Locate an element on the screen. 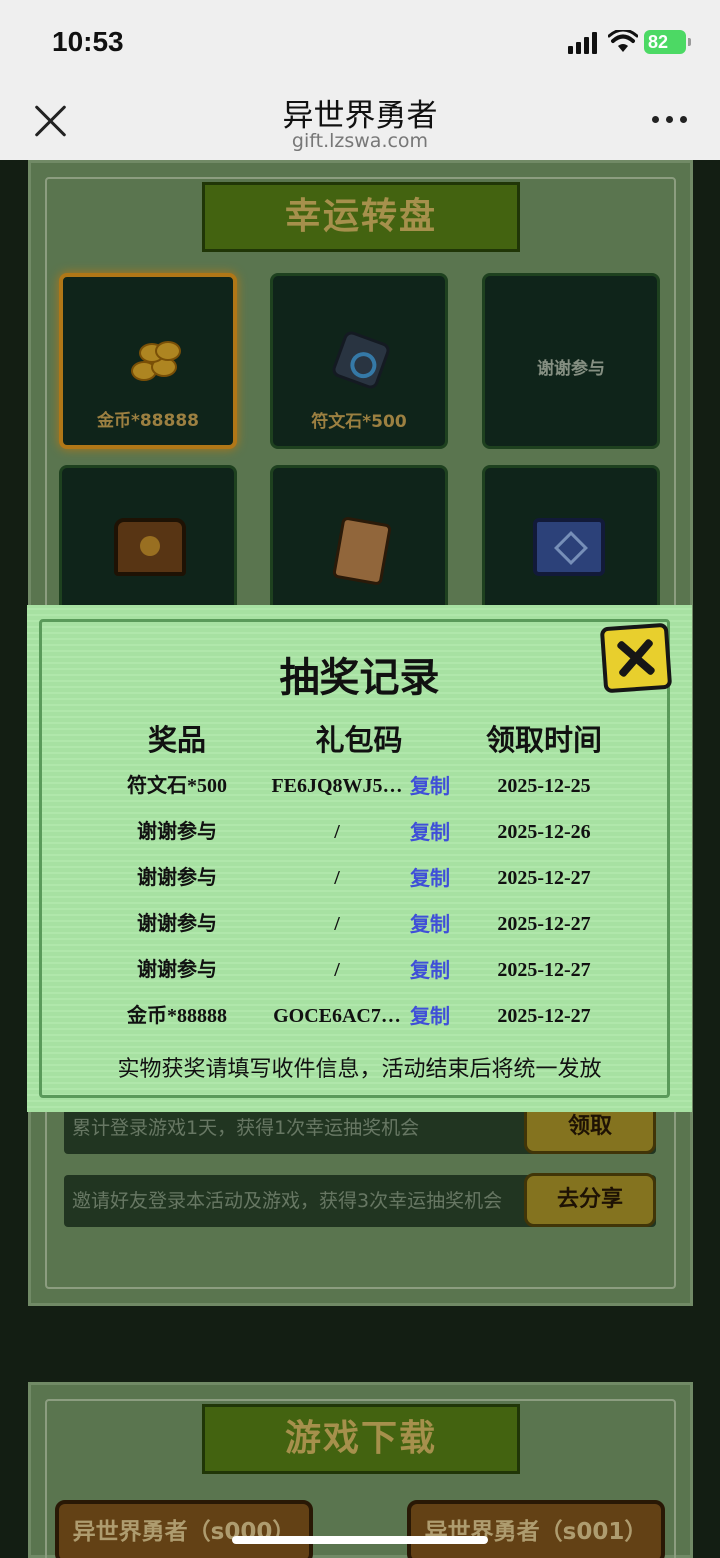  header-gift-code: 礼包码 is located at coordinates (359, 740).